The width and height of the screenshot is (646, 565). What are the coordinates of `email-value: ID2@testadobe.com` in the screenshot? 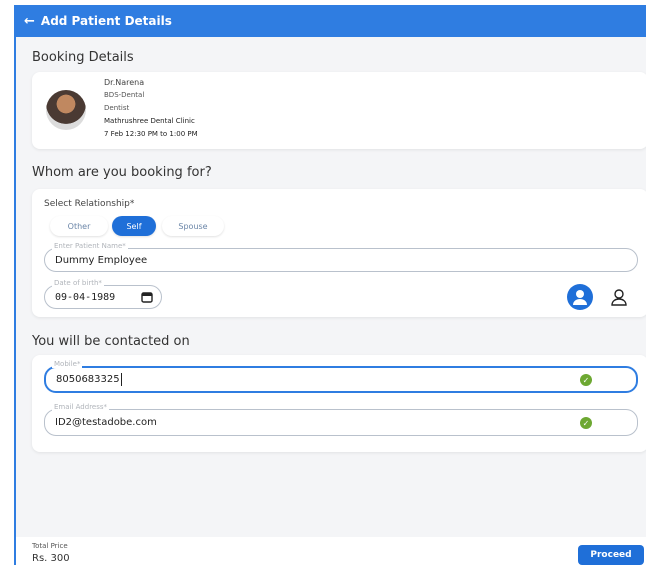 It's located at (106, 422).